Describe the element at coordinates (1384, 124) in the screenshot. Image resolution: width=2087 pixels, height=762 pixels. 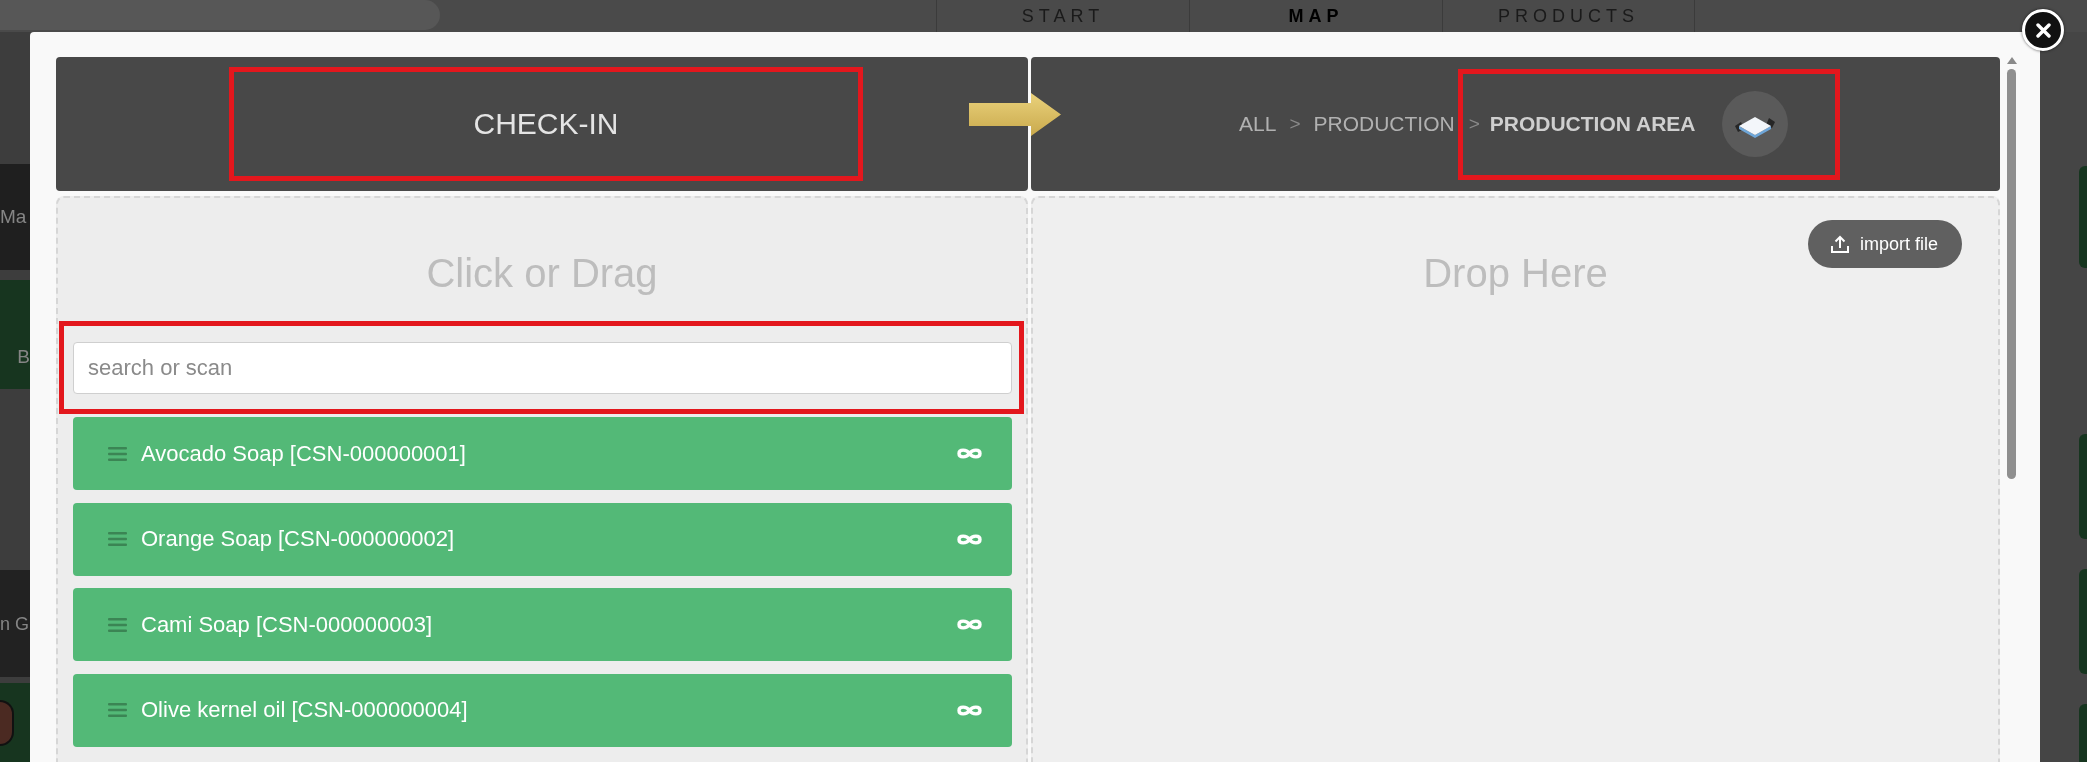
I see `breadcrumb-link: PRODUCTION` at that location.